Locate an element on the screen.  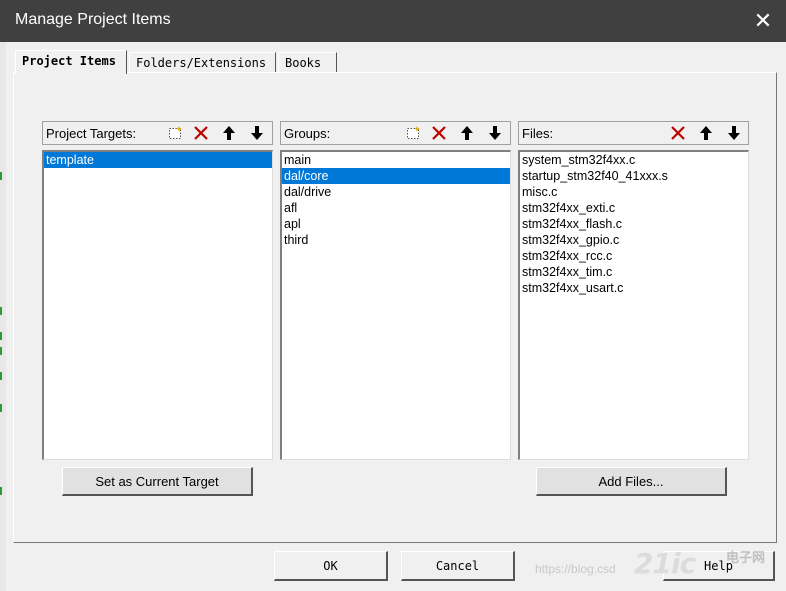
list-item: third is located at coordinates (396, 240).